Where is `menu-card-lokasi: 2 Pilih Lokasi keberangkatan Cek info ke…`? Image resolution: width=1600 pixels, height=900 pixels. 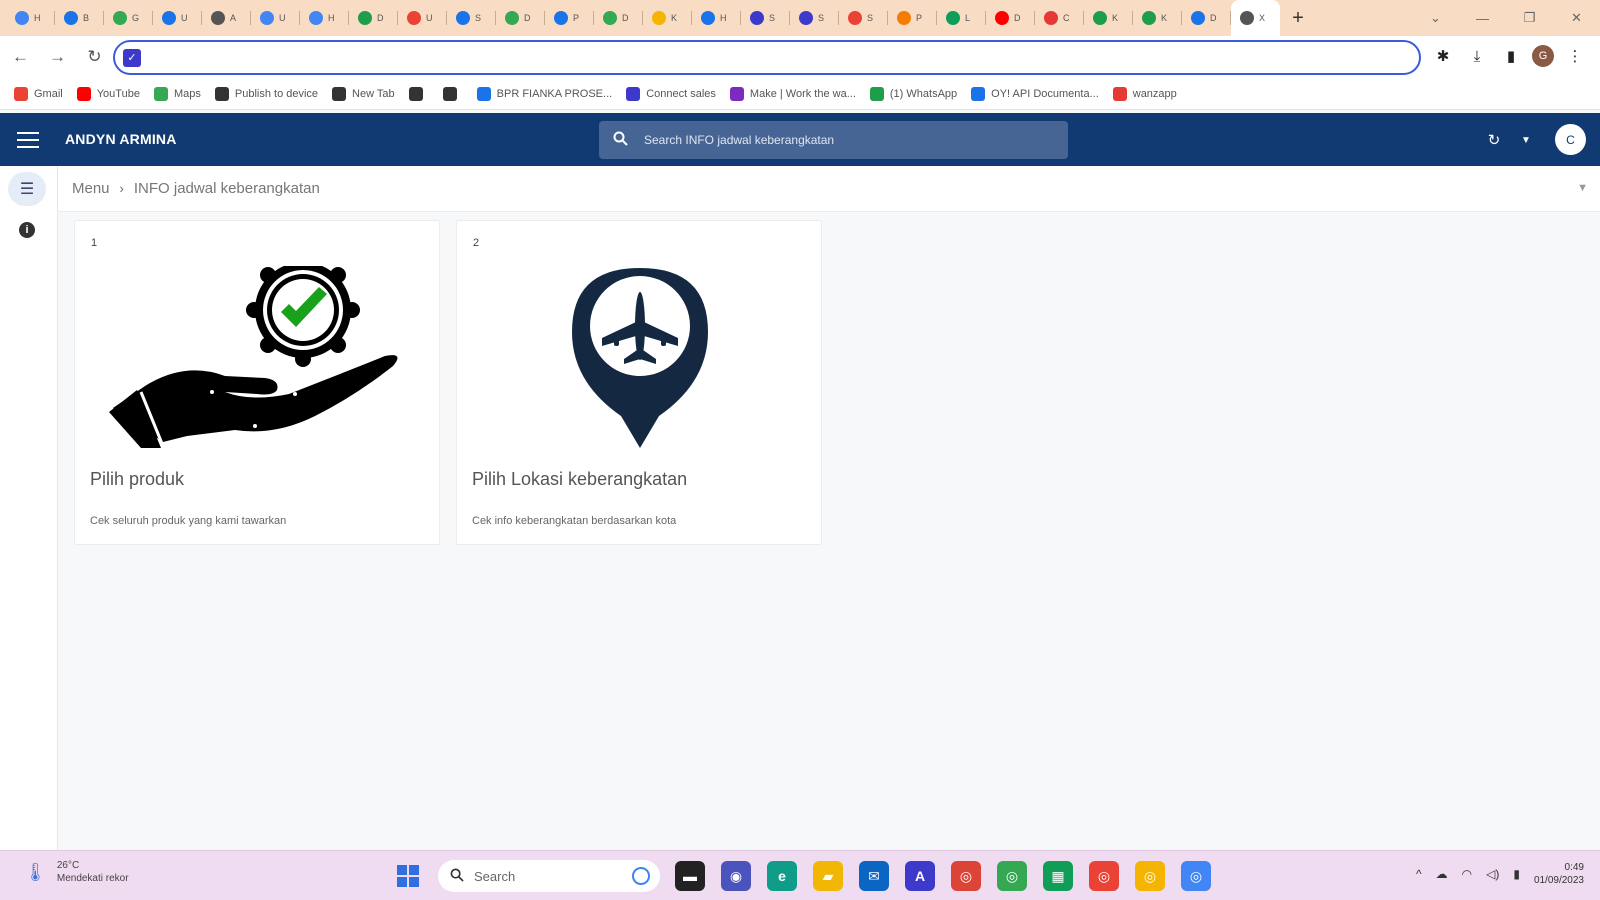 menu-card-lokasi: 2 Pilih Lokasi keberangkatan Cek info ke… is located at coordinates (639, 382).